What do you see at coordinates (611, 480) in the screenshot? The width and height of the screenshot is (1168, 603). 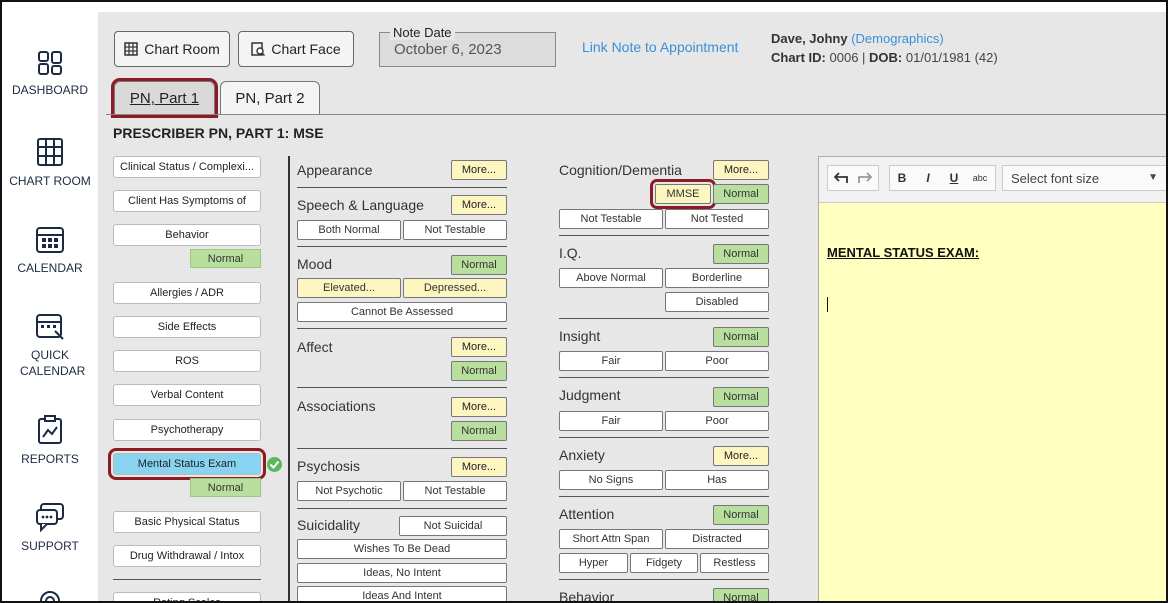 I see `anxiety-no-signs: No Signs` at bounding box center [611, 480].